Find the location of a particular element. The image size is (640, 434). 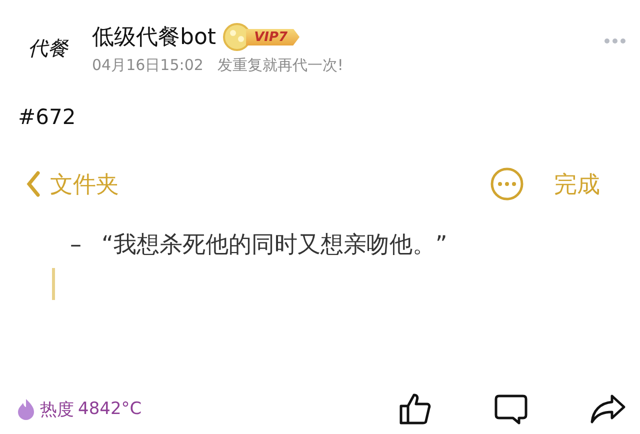

post-number: #672 is located at coordinates (47, 117).